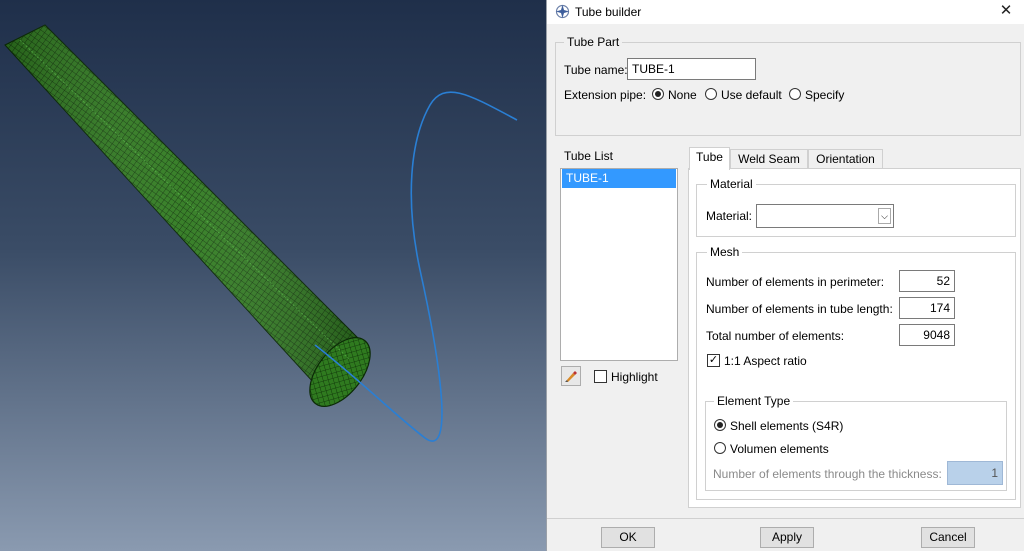 This screenshot has width=1024, height=551. Describe the element at coordinates (787, 426) in the screenshot. I see `shell-elements-label: Shell elements (S4R)` at that location.